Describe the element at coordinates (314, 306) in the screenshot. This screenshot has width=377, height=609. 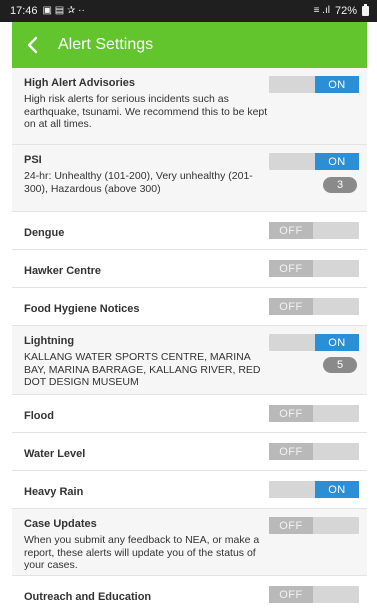
I see `toggle-food-hygiene-notices: OFF` at that location.